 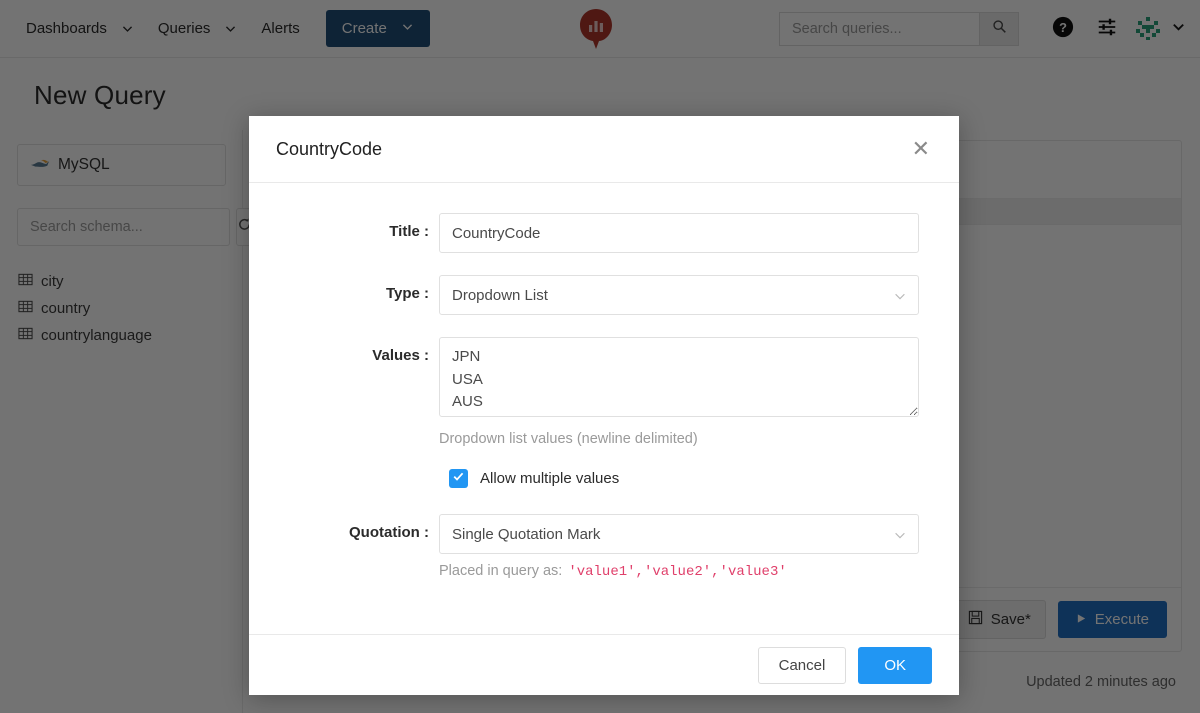 What do you see at coordinates (604, 664) in the screenshot?
I see `dialog-footer: Cancel OK` at bounding box center [604, 664].